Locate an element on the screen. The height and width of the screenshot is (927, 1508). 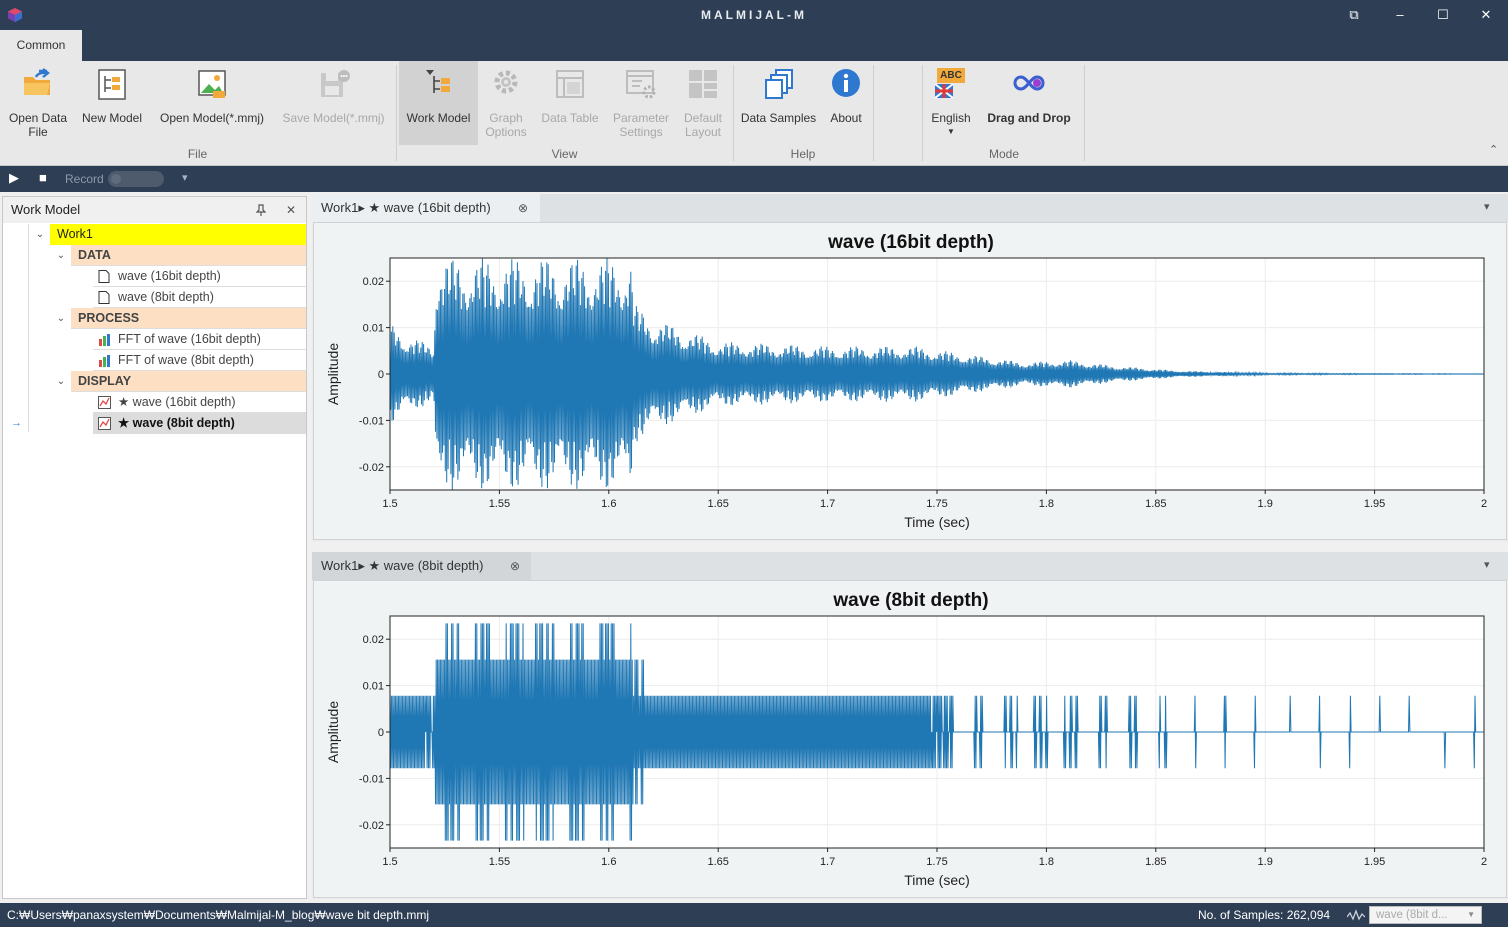
work-model-button: Work Model is located at coordinates (438, 103).